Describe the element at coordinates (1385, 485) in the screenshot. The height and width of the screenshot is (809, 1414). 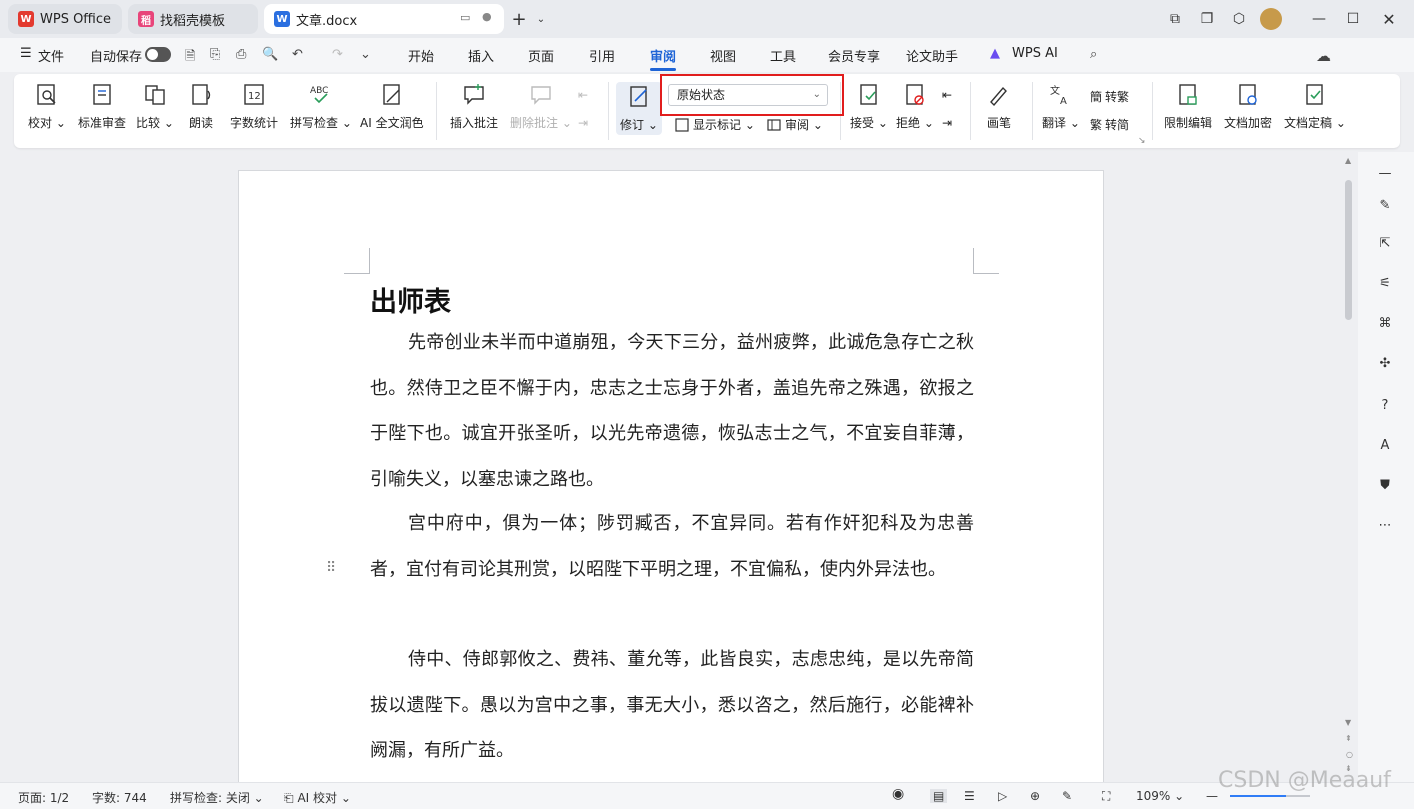
I see `shirt-icon: ⛊` at that location.